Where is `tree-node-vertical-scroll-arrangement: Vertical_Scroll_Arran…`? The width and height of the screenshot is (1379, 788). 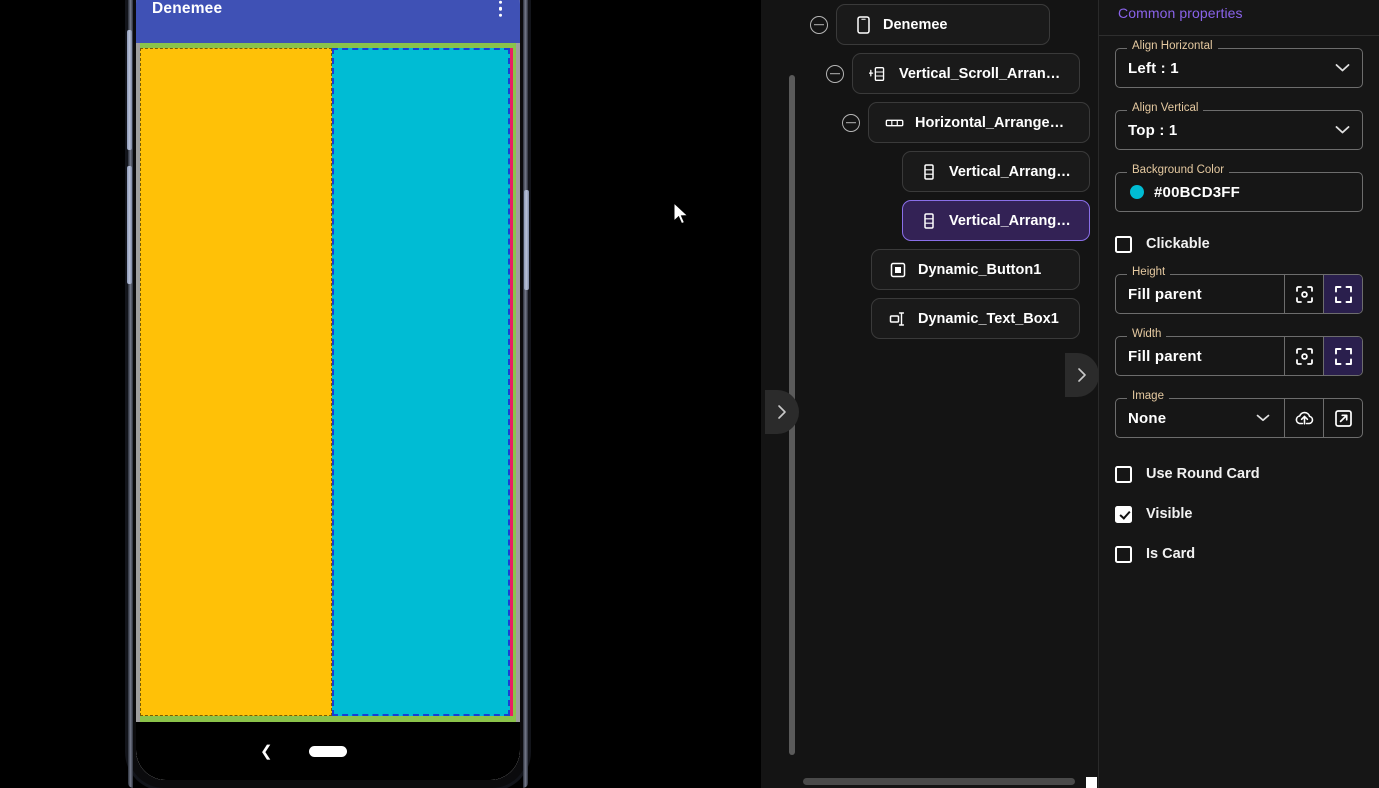 tree-node-vertical-scroll-arrangement: Vertical_Scroll_Arran… is located at coordinates (966, 73).